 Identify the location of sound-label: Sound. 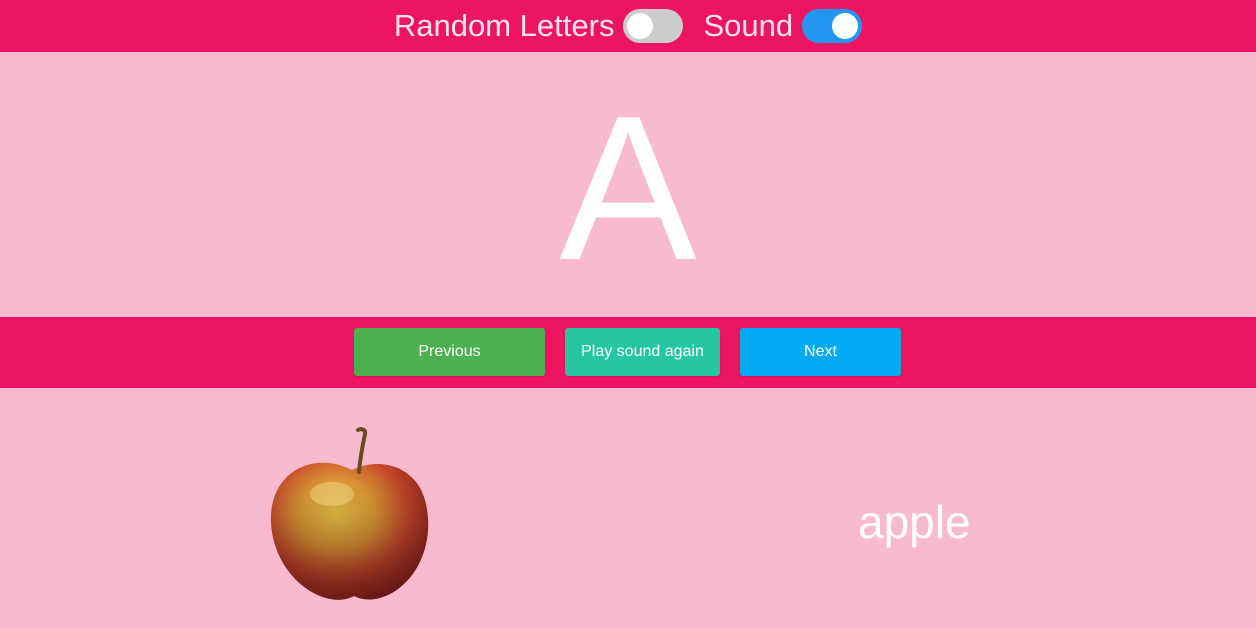
(748, 25).